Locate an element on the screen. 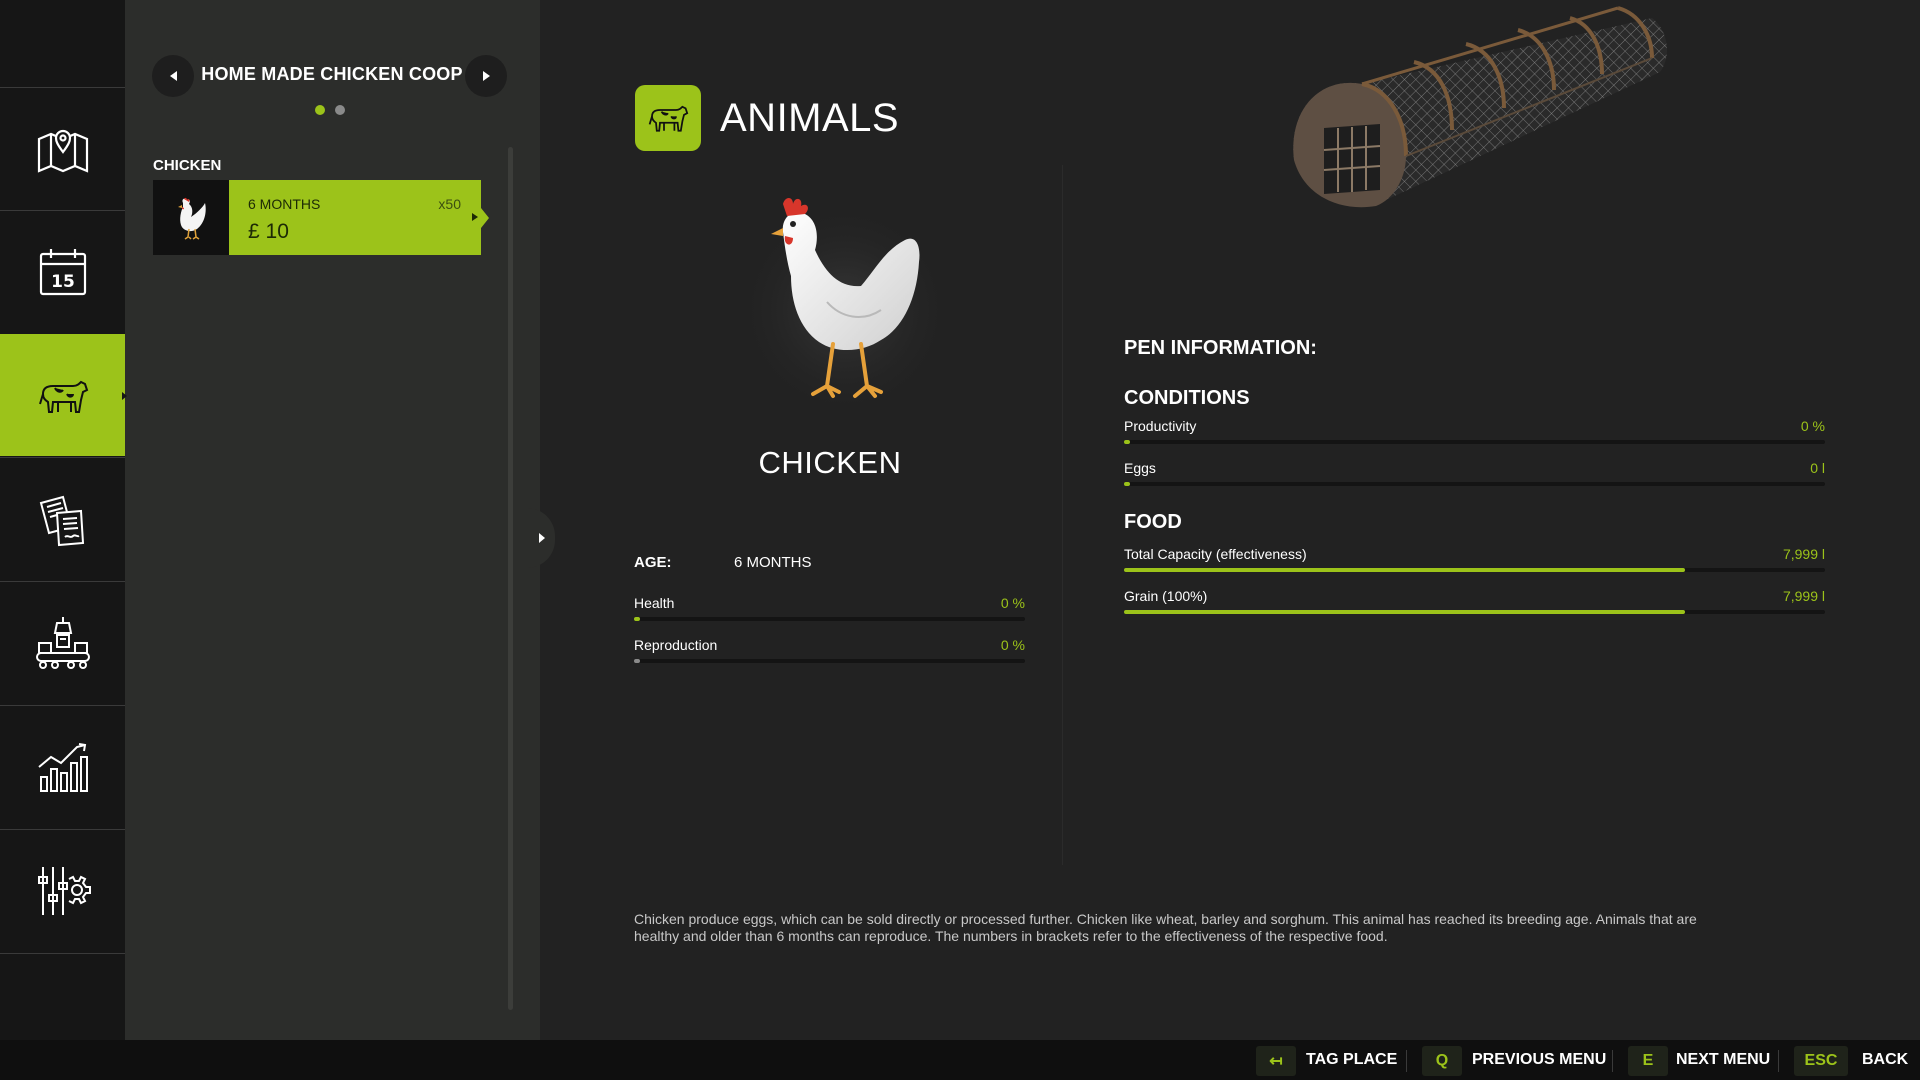 The image size is (1920, 1080). productivity-label: Productivity is located at coordinates (1160, 426).